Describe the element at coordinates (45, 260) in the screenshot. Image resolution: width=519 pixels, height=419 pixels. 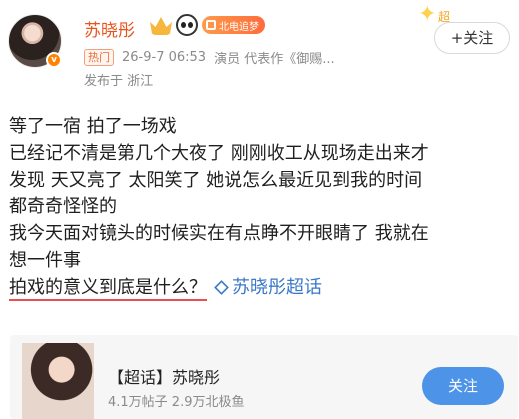
I see `content-line: 想一件事` at that location.